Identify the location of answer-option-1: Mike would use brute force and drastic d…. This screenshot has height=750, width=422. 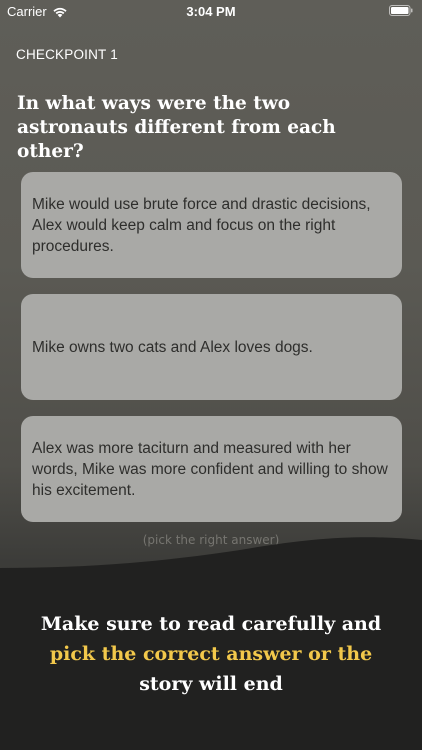
(211, 225).